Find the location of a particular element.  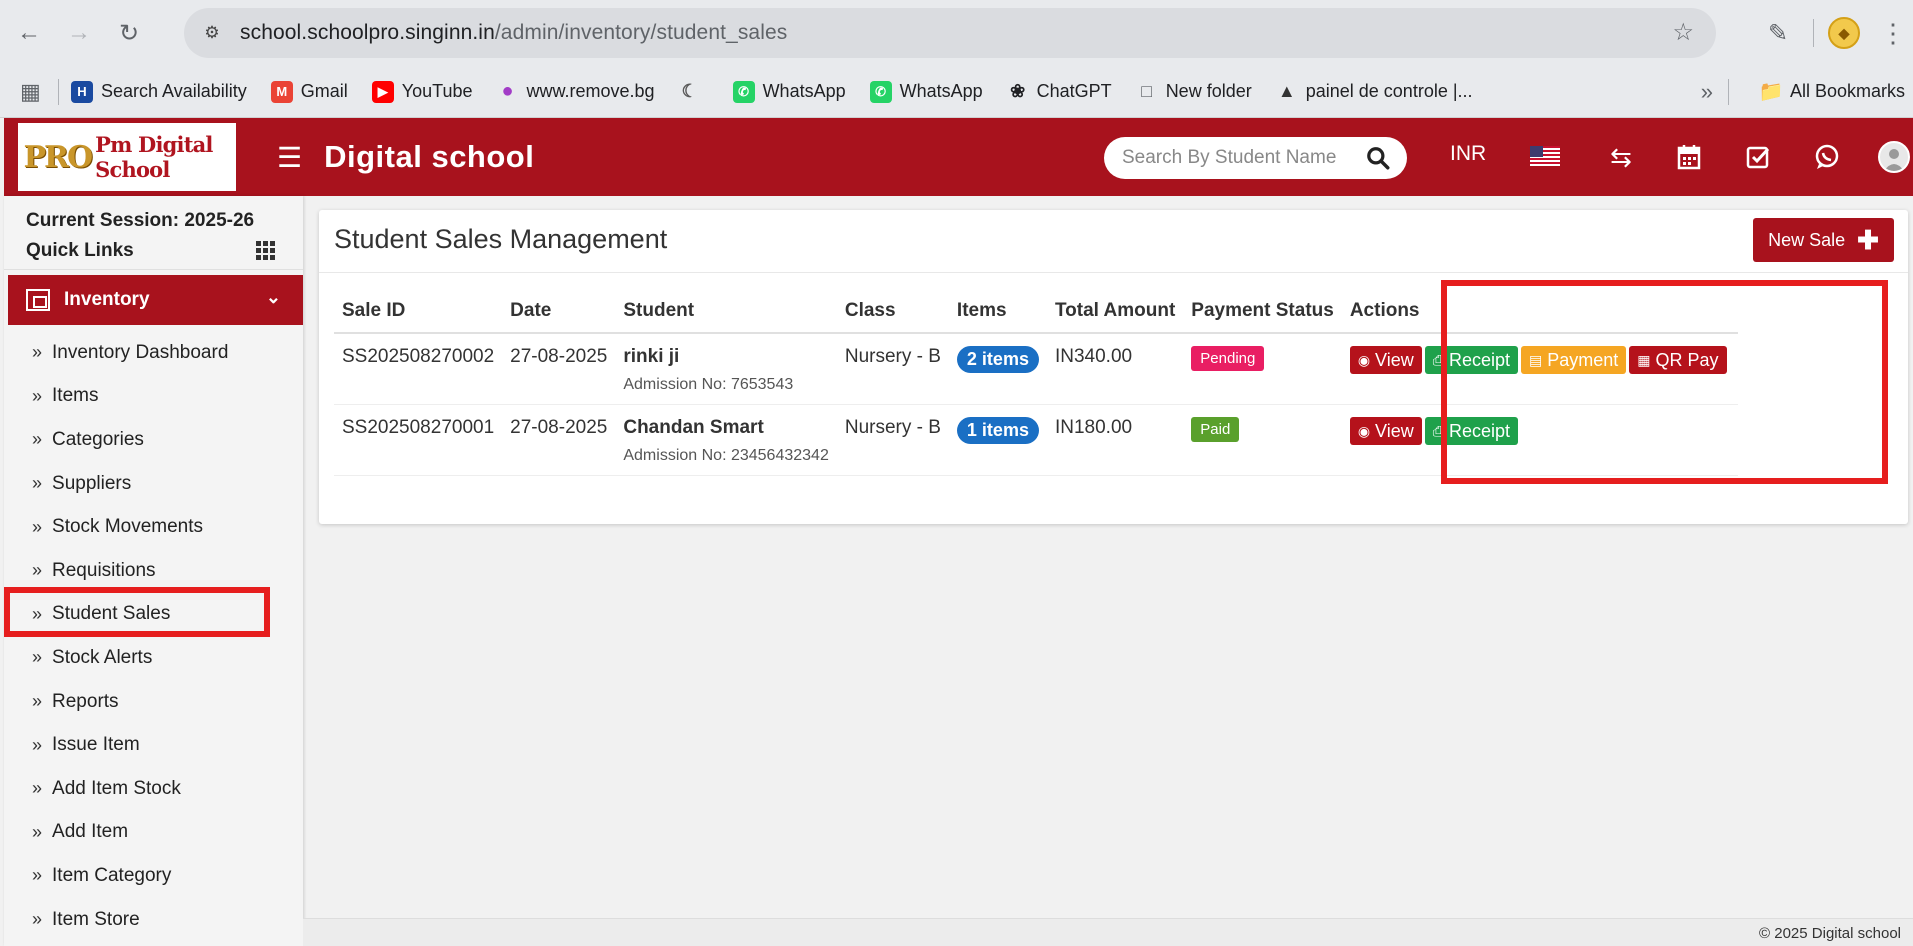

sale-id-cell: SS202508270001 is located at coordinates (418, 440).